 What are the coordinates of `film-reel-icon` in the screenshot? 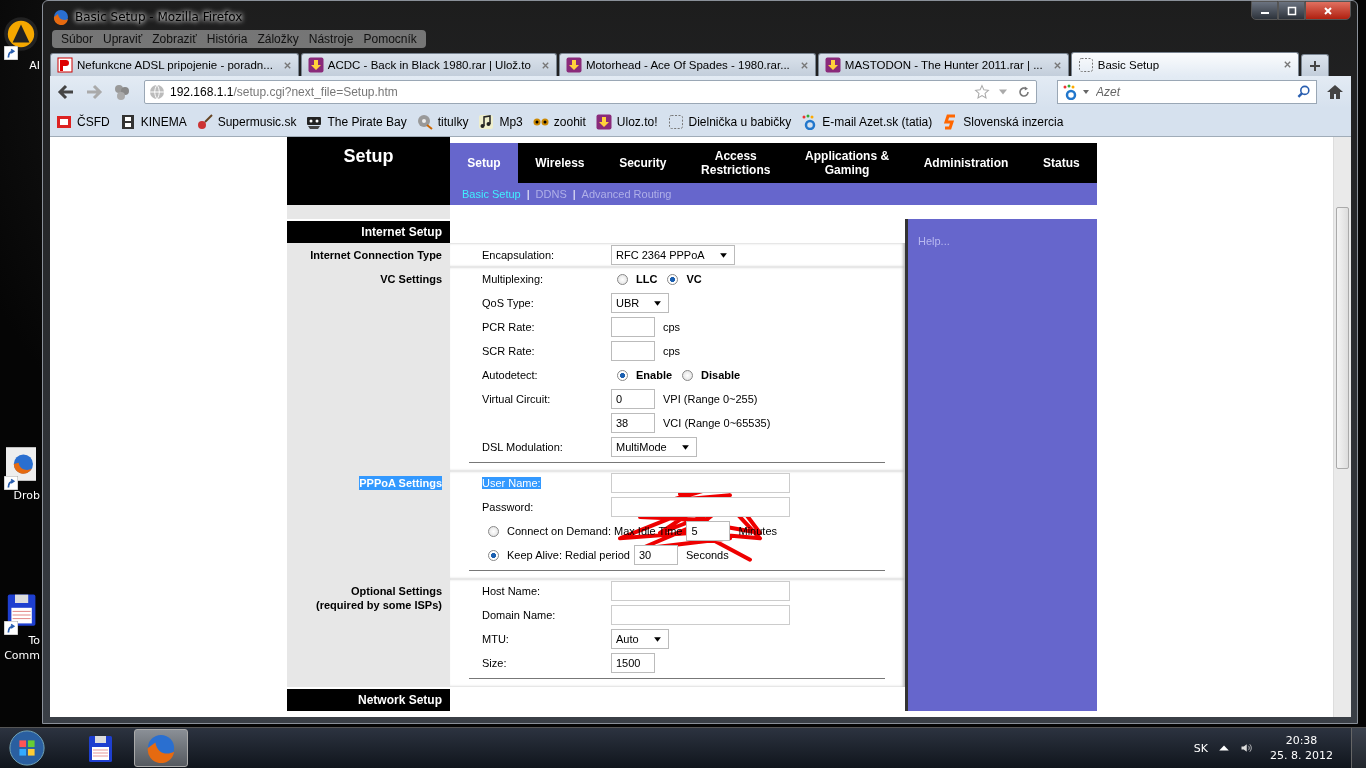 It's located at (424, 122).